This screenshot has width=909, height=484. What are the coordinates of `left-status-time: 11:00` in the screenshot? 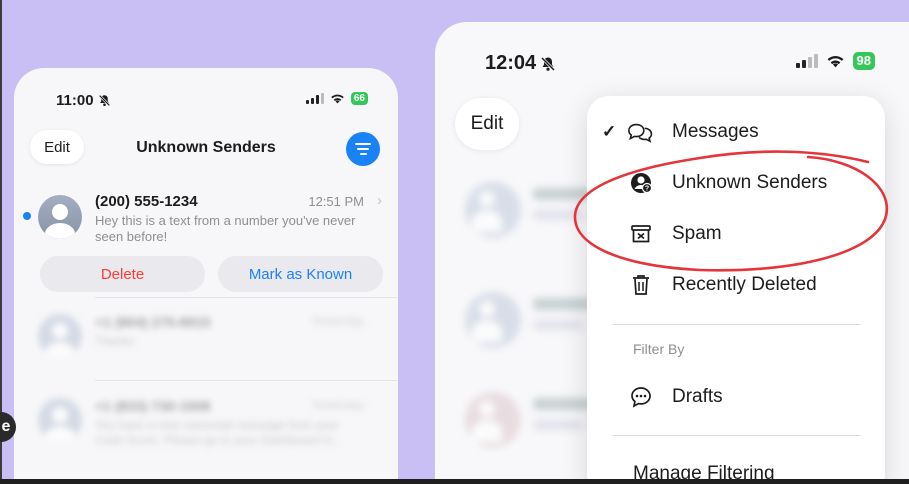 It's located at (83, 100).